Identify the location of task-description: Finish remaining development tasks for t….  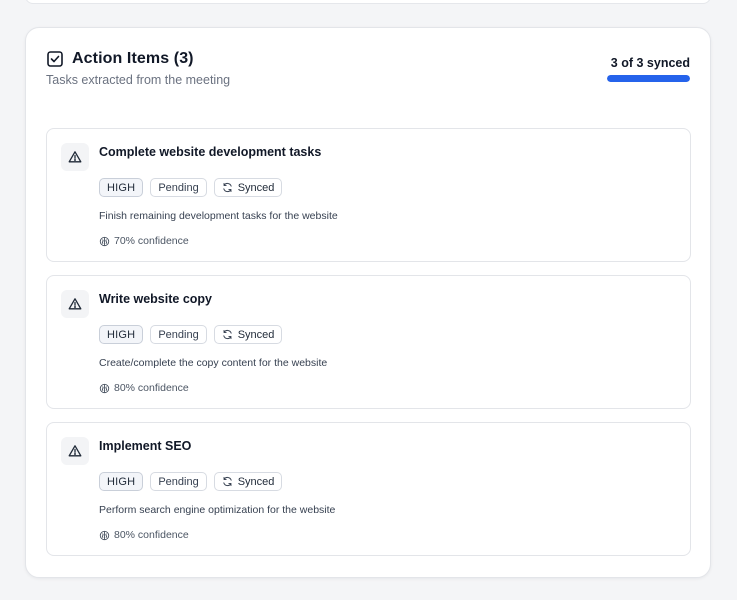
(218, 216).